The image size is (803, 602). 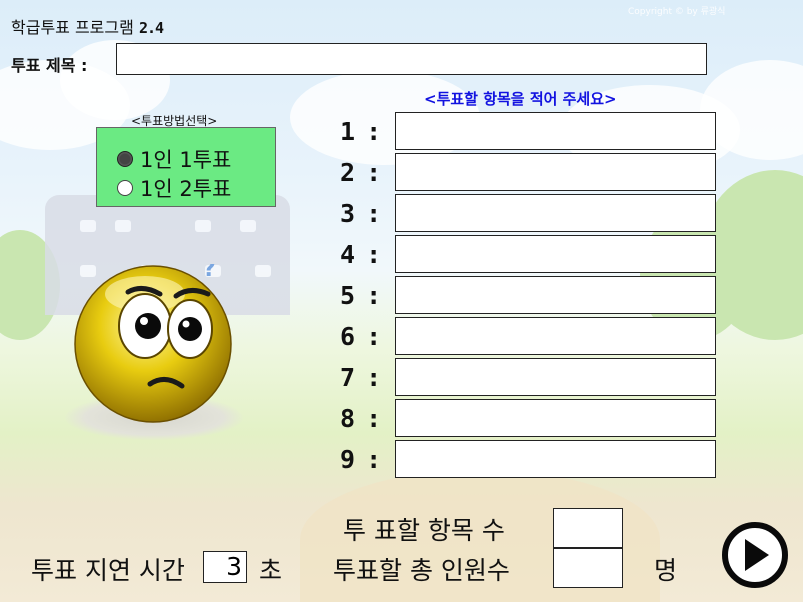 What do you see at coordinates (421, 570) in the screenshot?
I see `voter-count-label: 투표할 총 인원수` at bounding box center [421, 570].